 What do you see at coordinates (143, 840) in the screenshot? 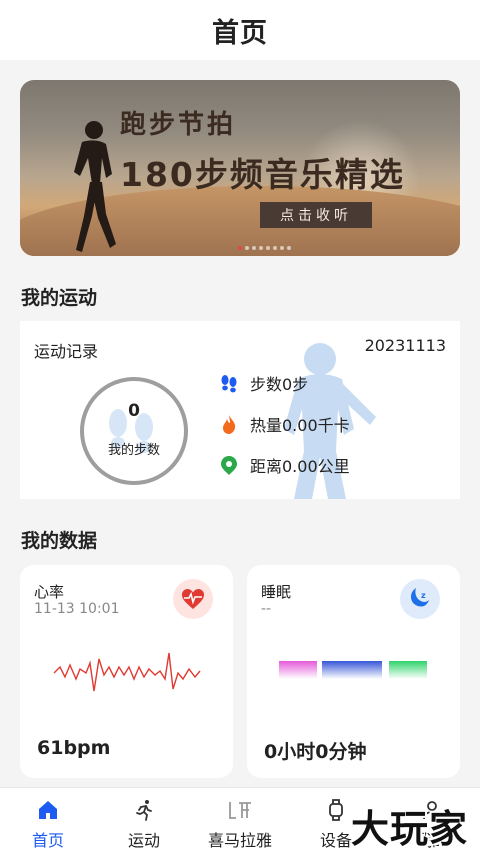
I see `tab-sport-label: 运动` at bounding box center [143, 840].